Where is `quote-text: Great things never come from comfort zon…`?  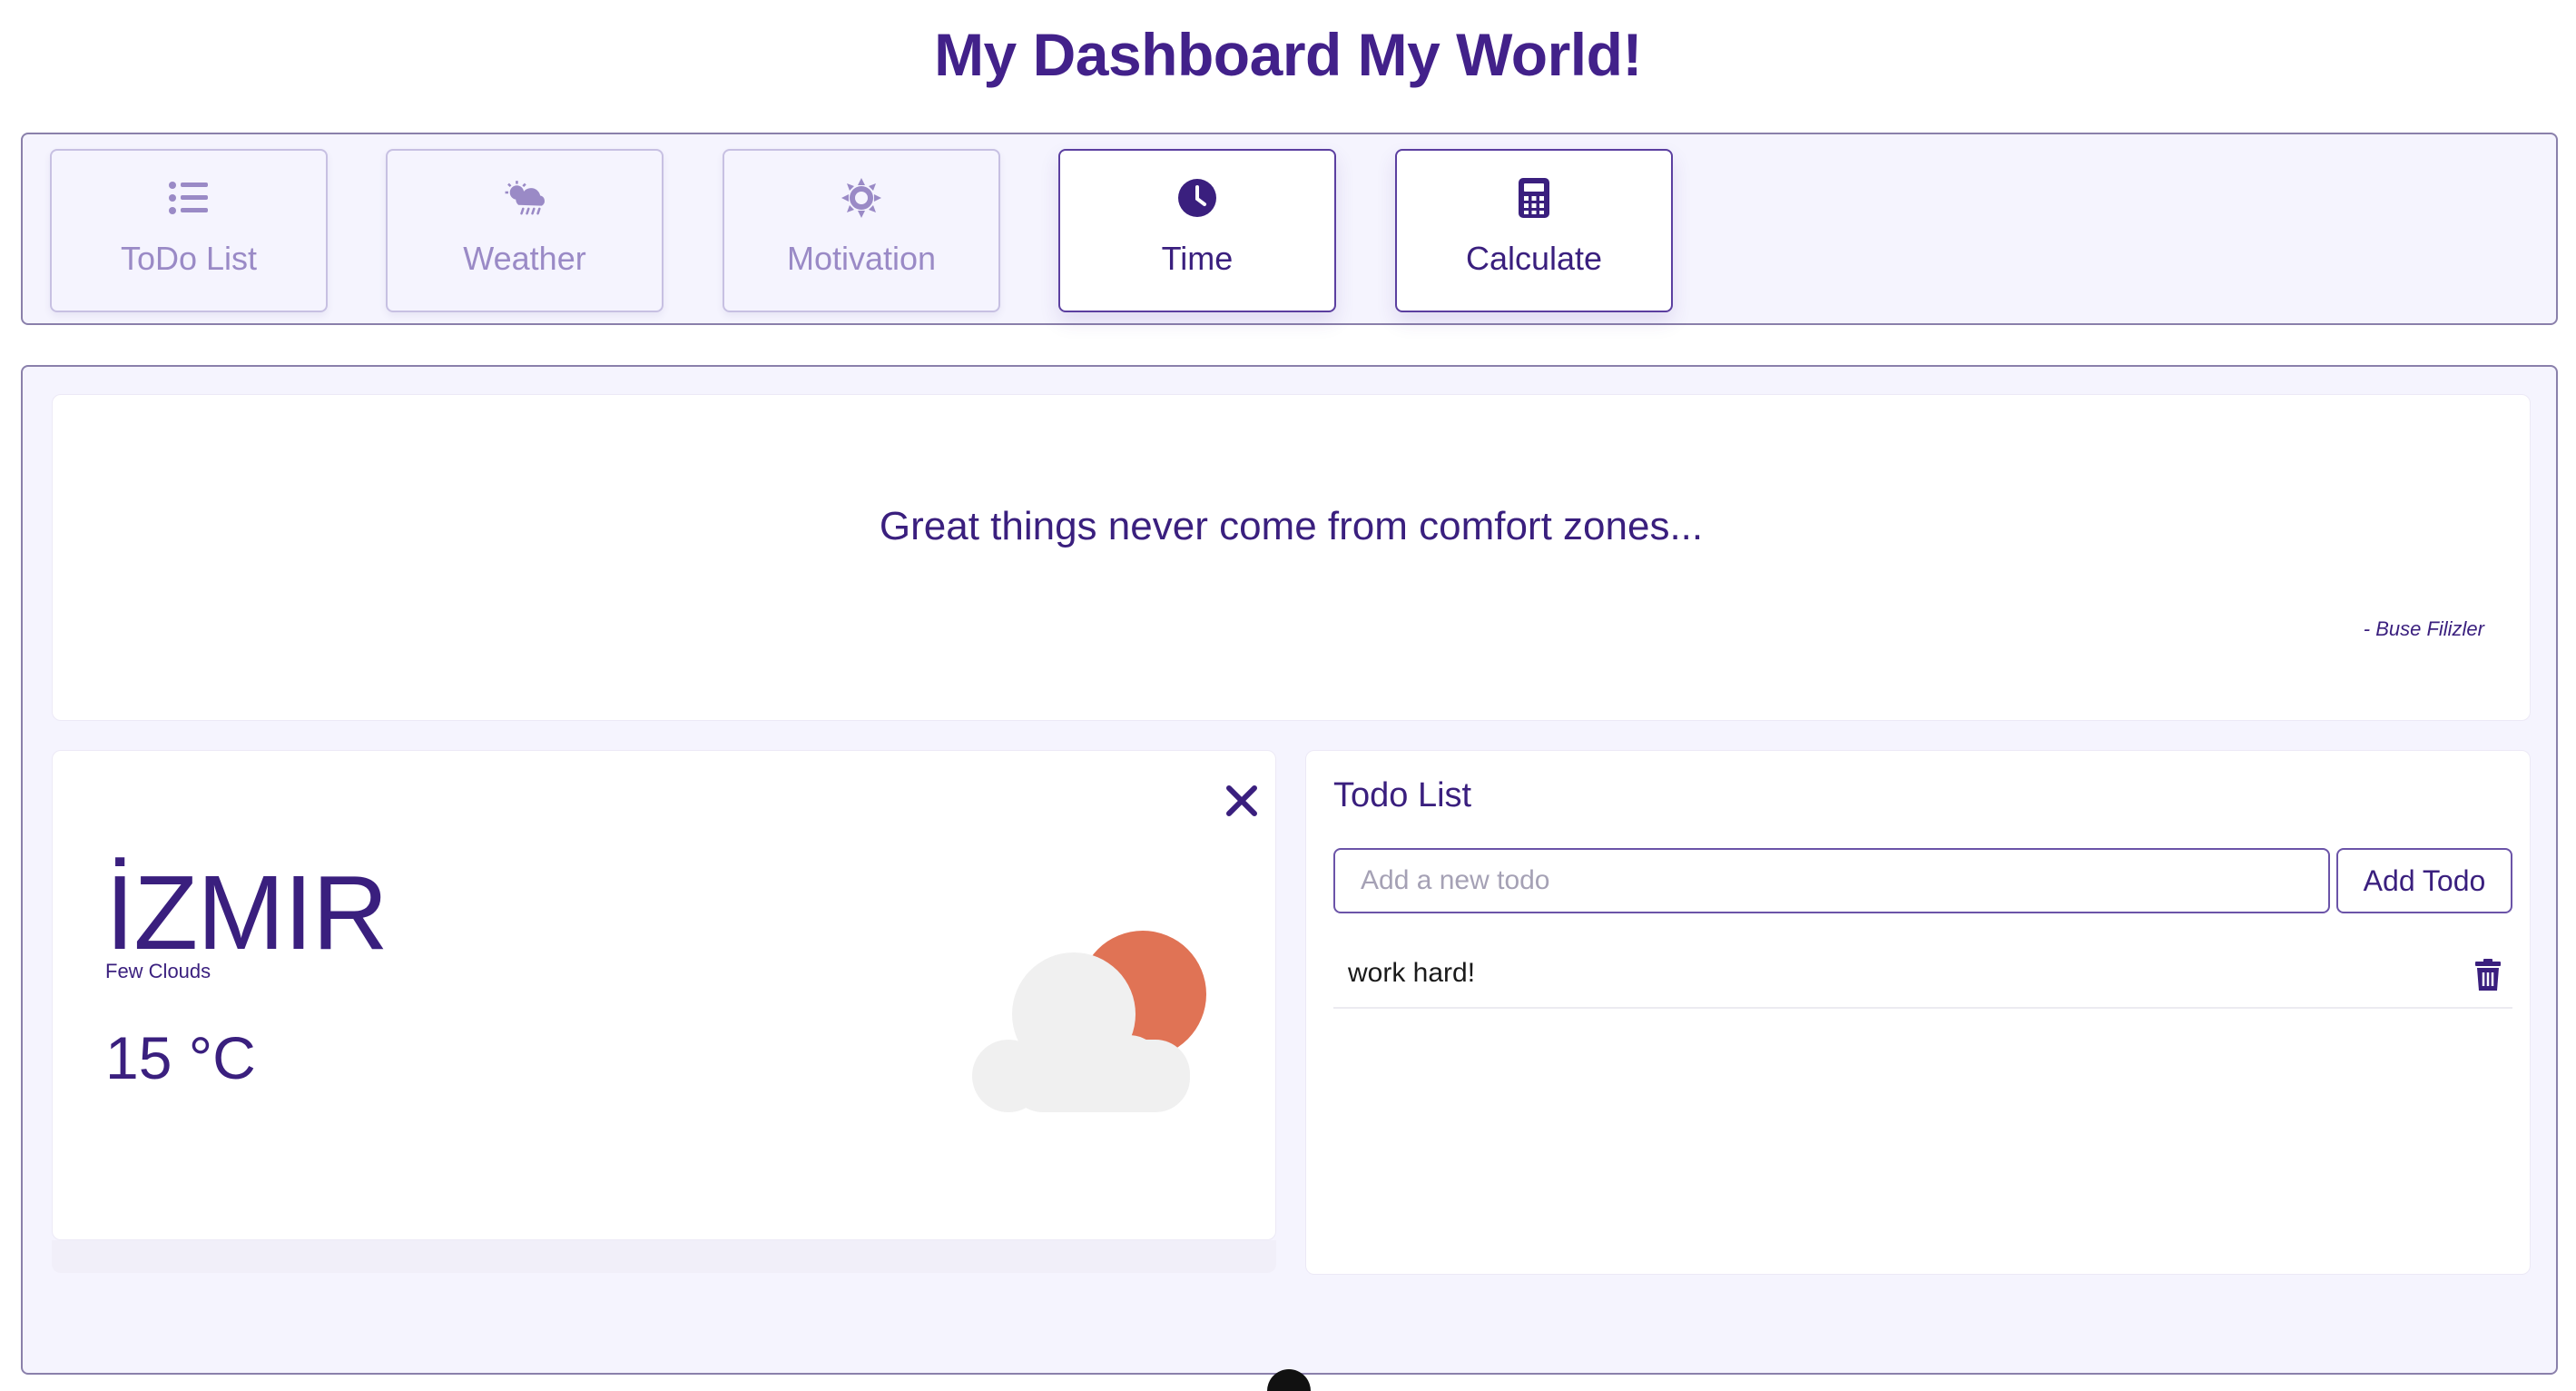 quote-text: Great things never come from comfort zon… is located at coordinates (1291, 526).